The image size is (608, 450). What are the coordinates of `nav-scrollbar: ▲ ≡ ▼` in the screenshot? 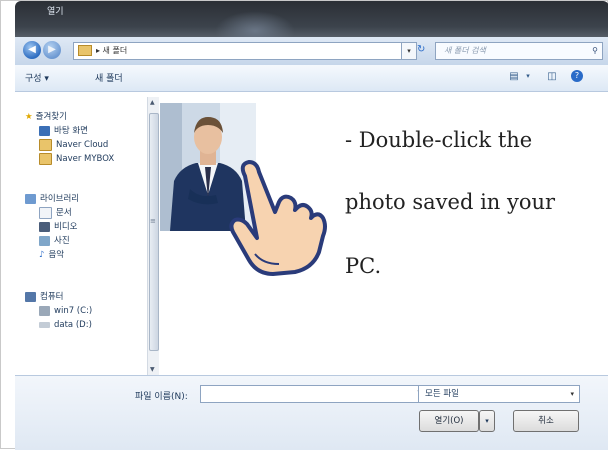 It's located at (153, 236).